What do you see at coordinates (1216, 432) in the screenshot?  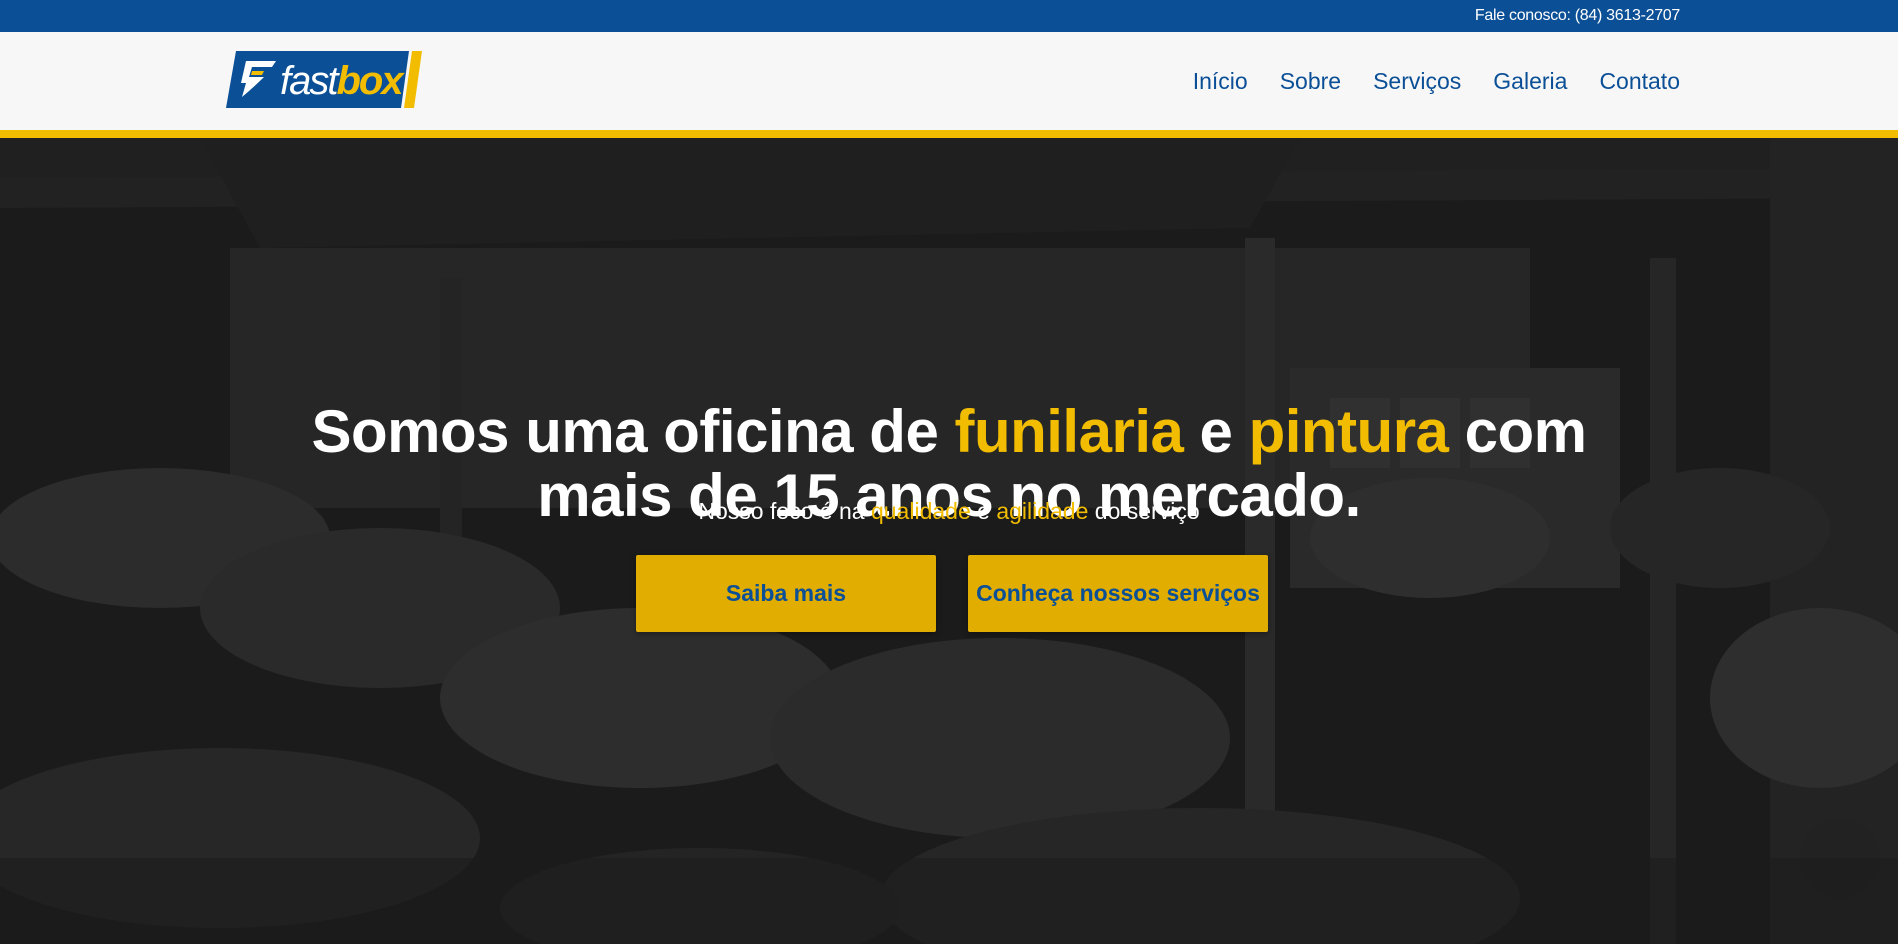 I see `headline-text-2: e` at bounding box center [1216, 432].